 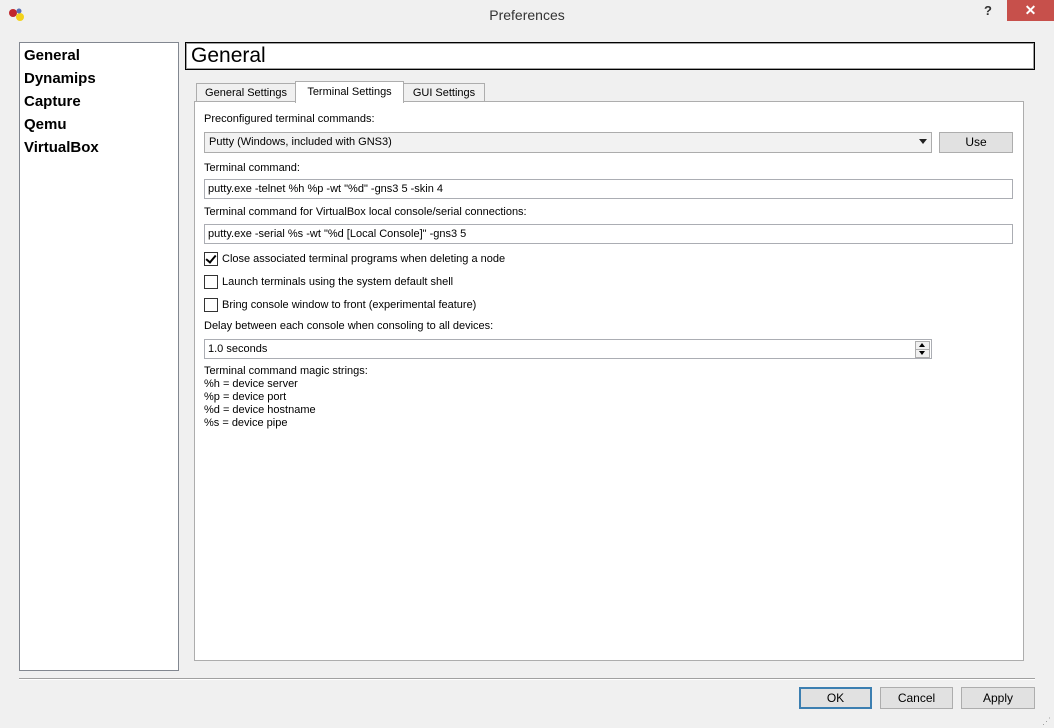 What do you see at coordinates (211, 282) in the screenshot?
I see `system-shell-checkbox` at bounding box center [211, 282].